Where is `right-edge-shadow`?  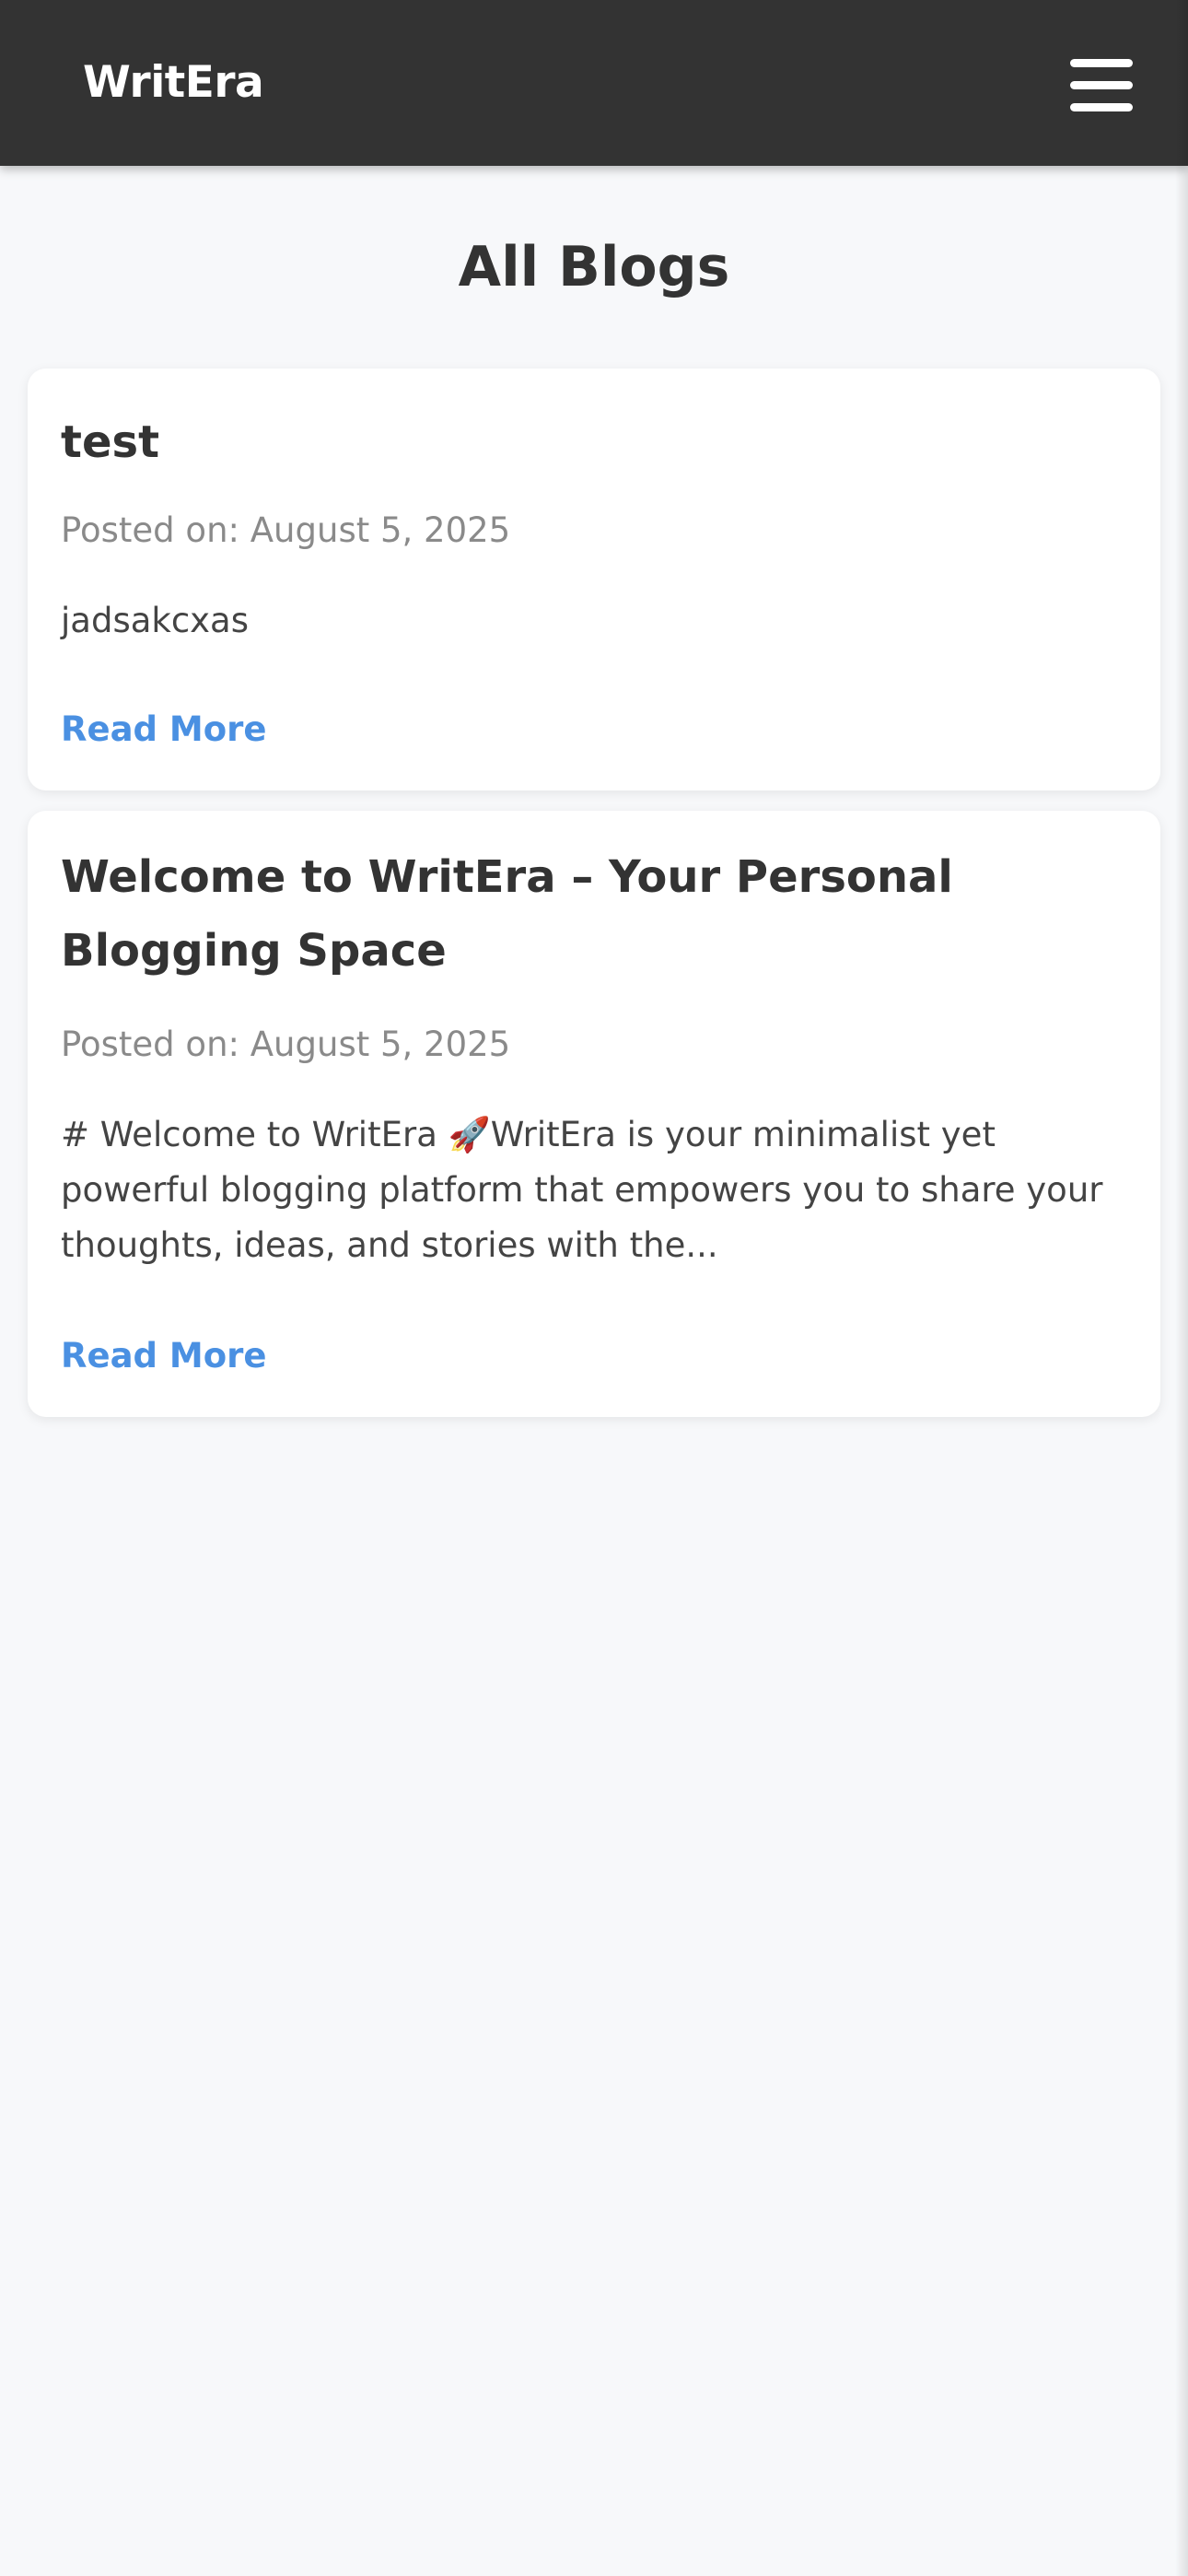
right-edge-shadow is located at coordinates (1181, 1288).